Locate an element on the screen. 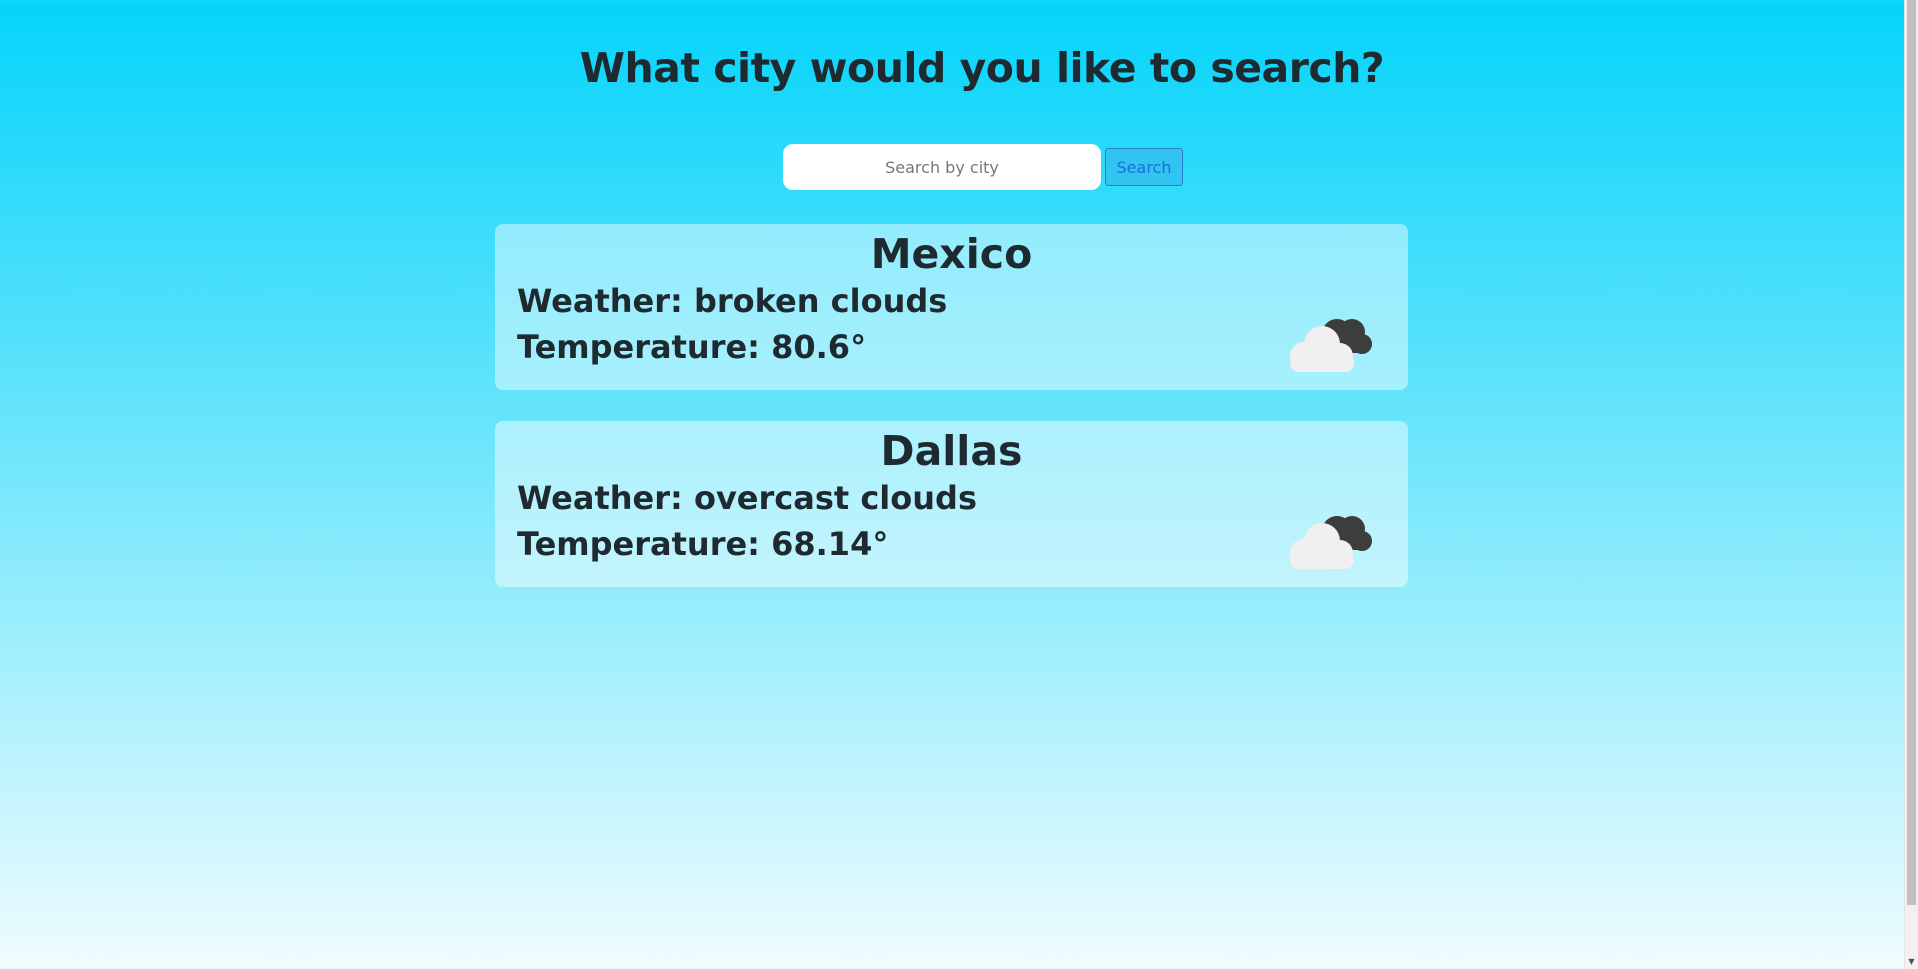 This screenshot has width=1918, height=969. scroll-down-arrow-icon: ▼ is located at coordinates (1911, 962).